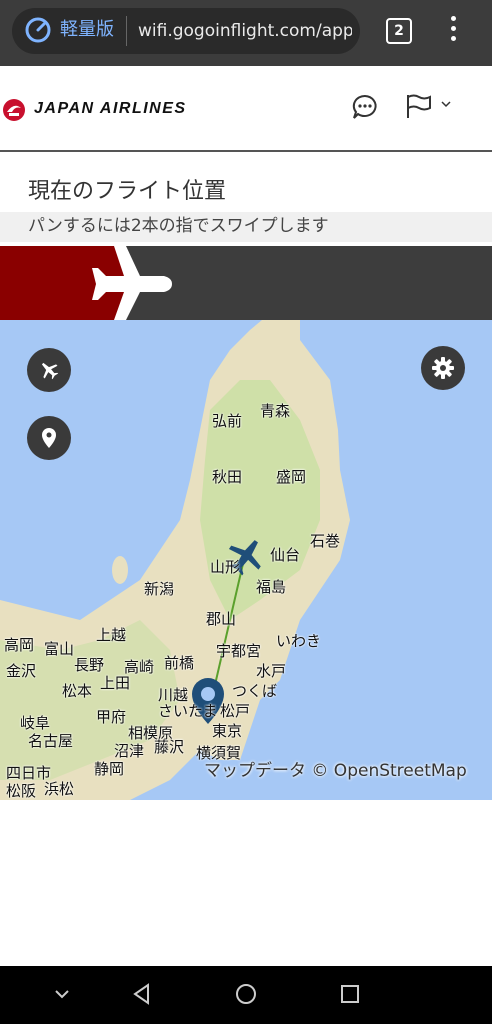 This screenshot has width=492, height=1024. Describe the element at coordinates (285, 555) in the screenshot. I see `city-label: 仙台` at that location.